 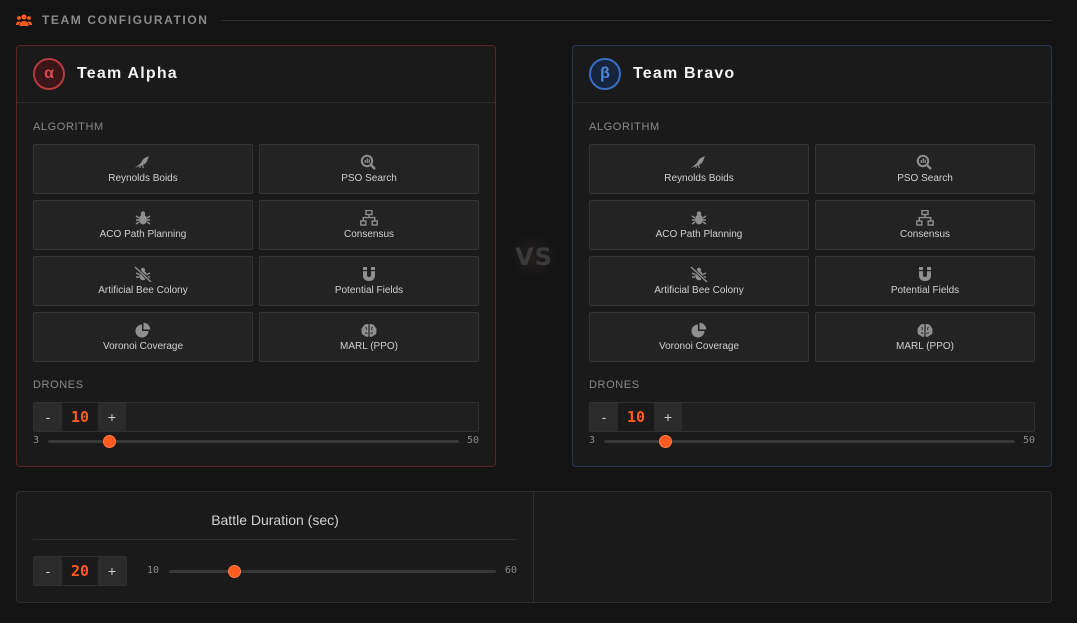 I want to click on team-header: α Team Alpha, so click(x=256, y=74).